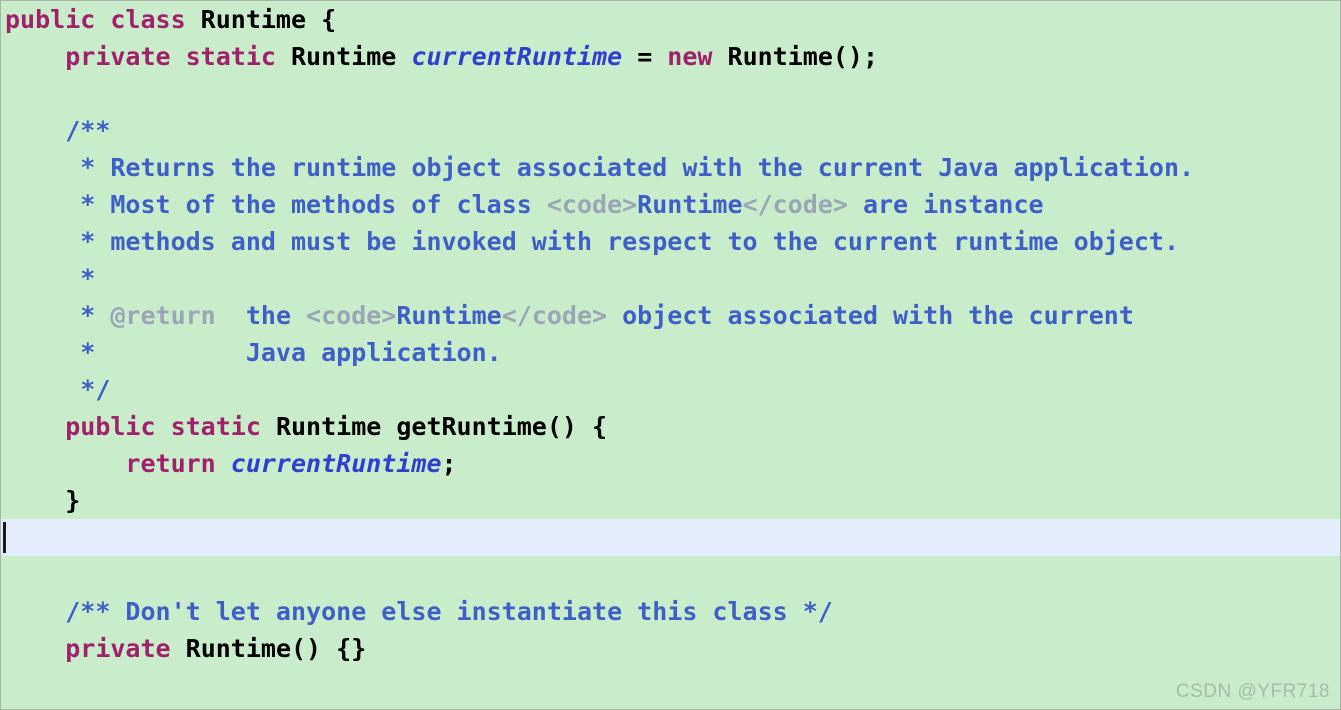 The width and height of the screenshot is (1341, 710). What do you see at coordinates (670, 463) in the screenshot?
I see `code-line: return currentRuntime;` at bounding box center [670, 463].